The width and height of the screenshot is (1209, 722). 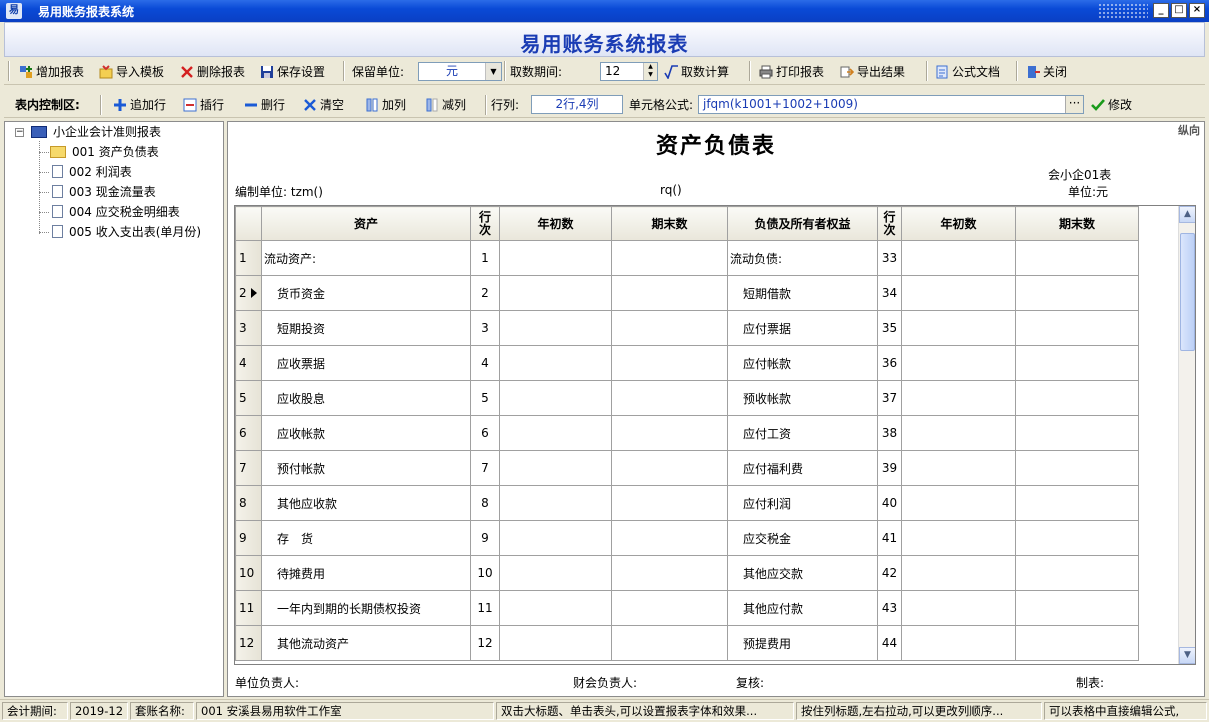 I want to click on table-row: 9存 货 9 应交税金 41, so click(x=687, y=538).